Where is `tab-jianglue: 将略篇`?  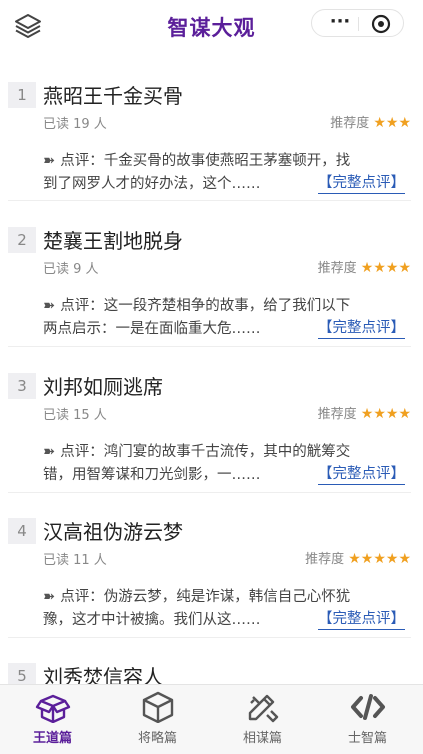
tab-jianglue: 将略篇 is located at coordinates (157, 719).